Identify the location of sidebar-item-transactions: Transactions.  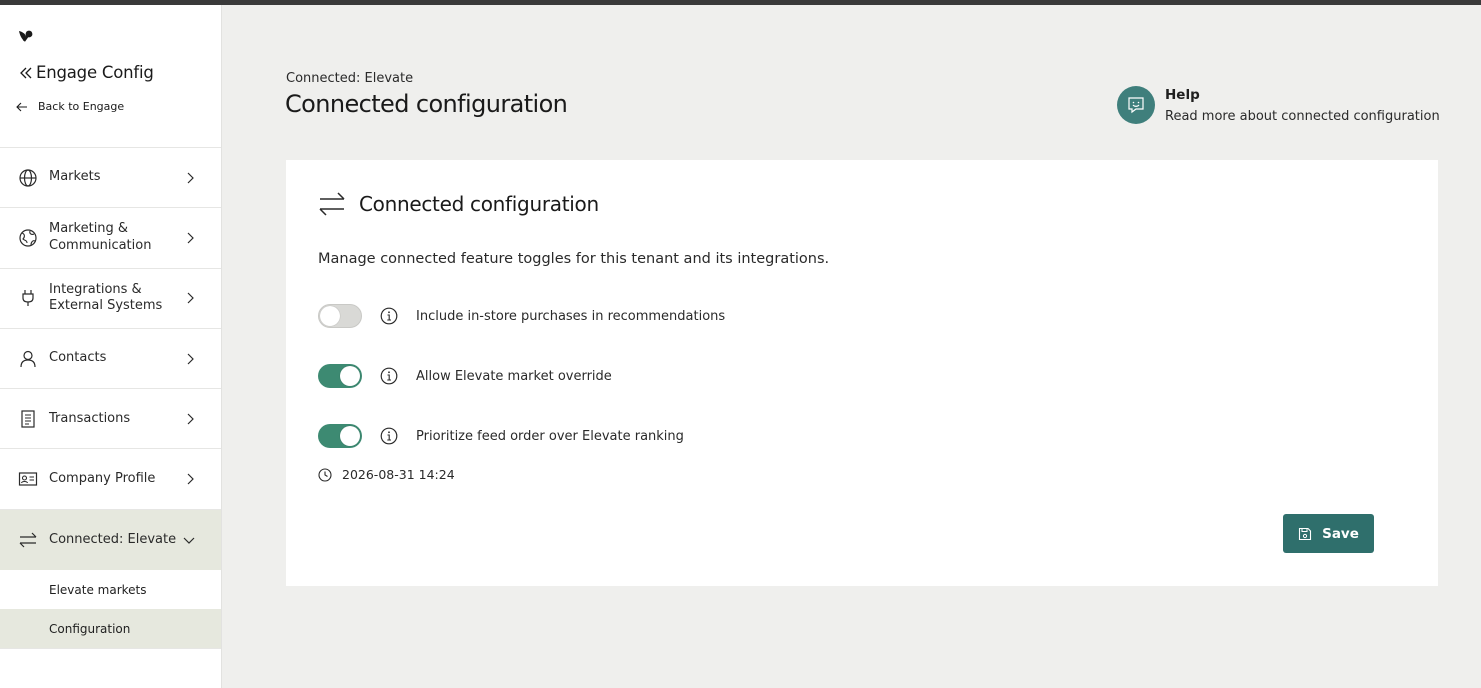
(110, 419).